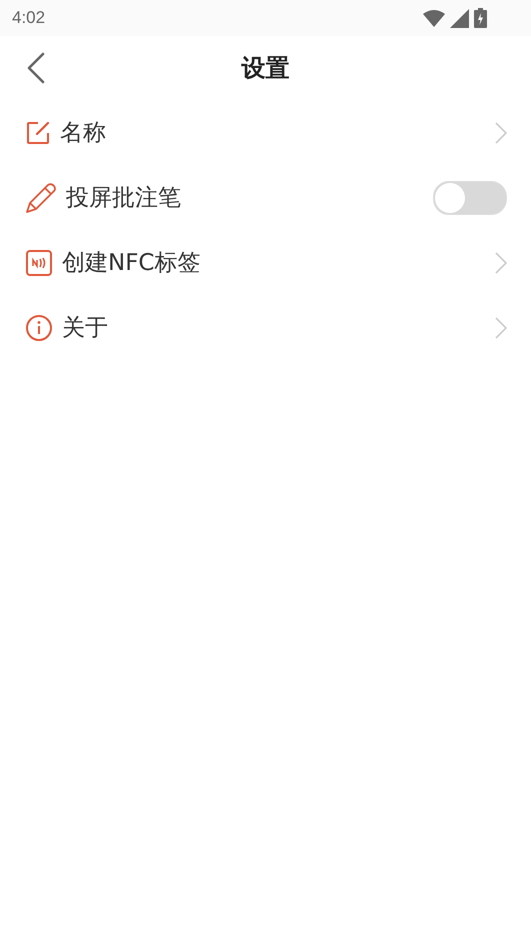  Describe the element at coordinates (41, 197) in the screenshot. I see `pencil-icon` at that location.